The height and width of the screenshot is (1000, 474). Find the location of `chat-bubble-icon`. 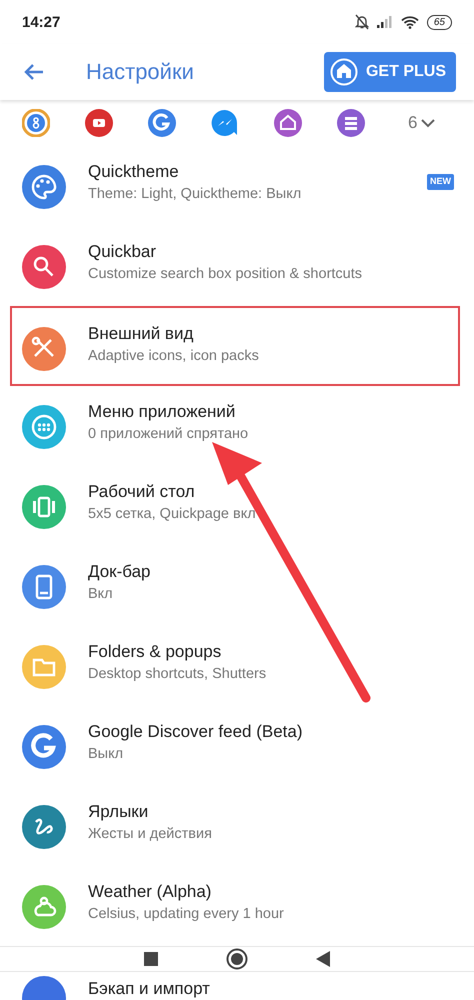

chat-bubble-icon is located at coordinates (225, 123).